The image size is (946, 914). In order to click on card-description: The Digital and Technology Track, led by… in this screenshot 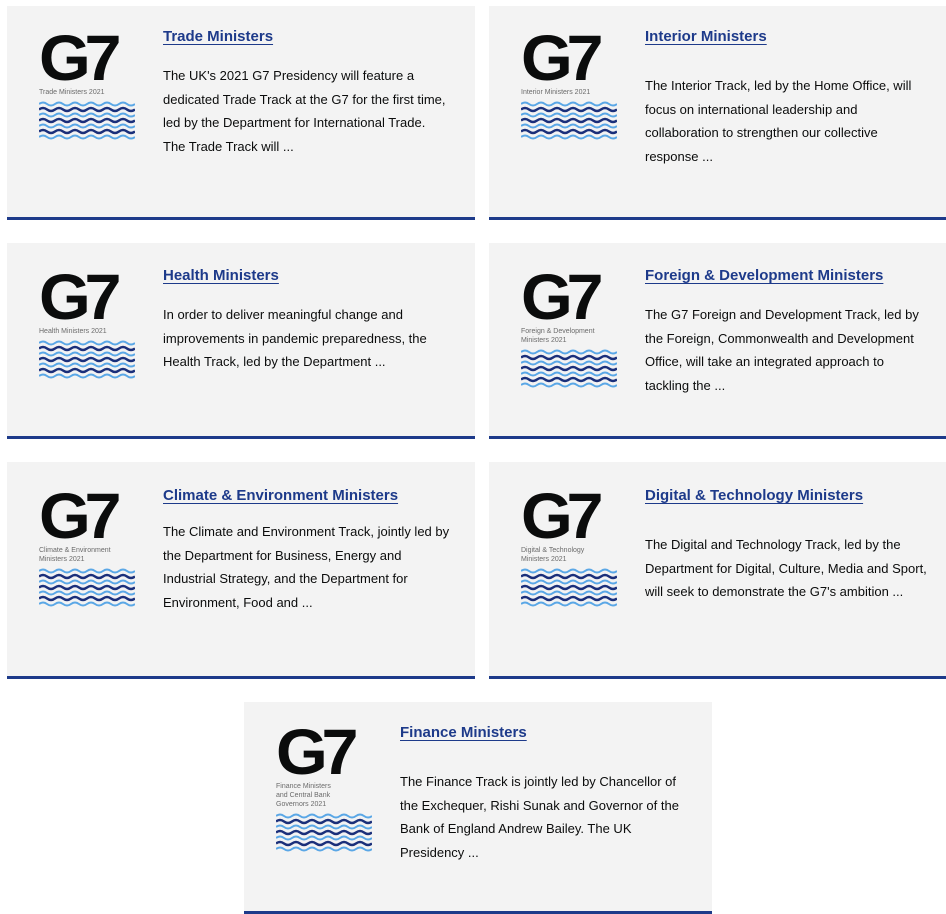, I will do `click(786, 568)`.